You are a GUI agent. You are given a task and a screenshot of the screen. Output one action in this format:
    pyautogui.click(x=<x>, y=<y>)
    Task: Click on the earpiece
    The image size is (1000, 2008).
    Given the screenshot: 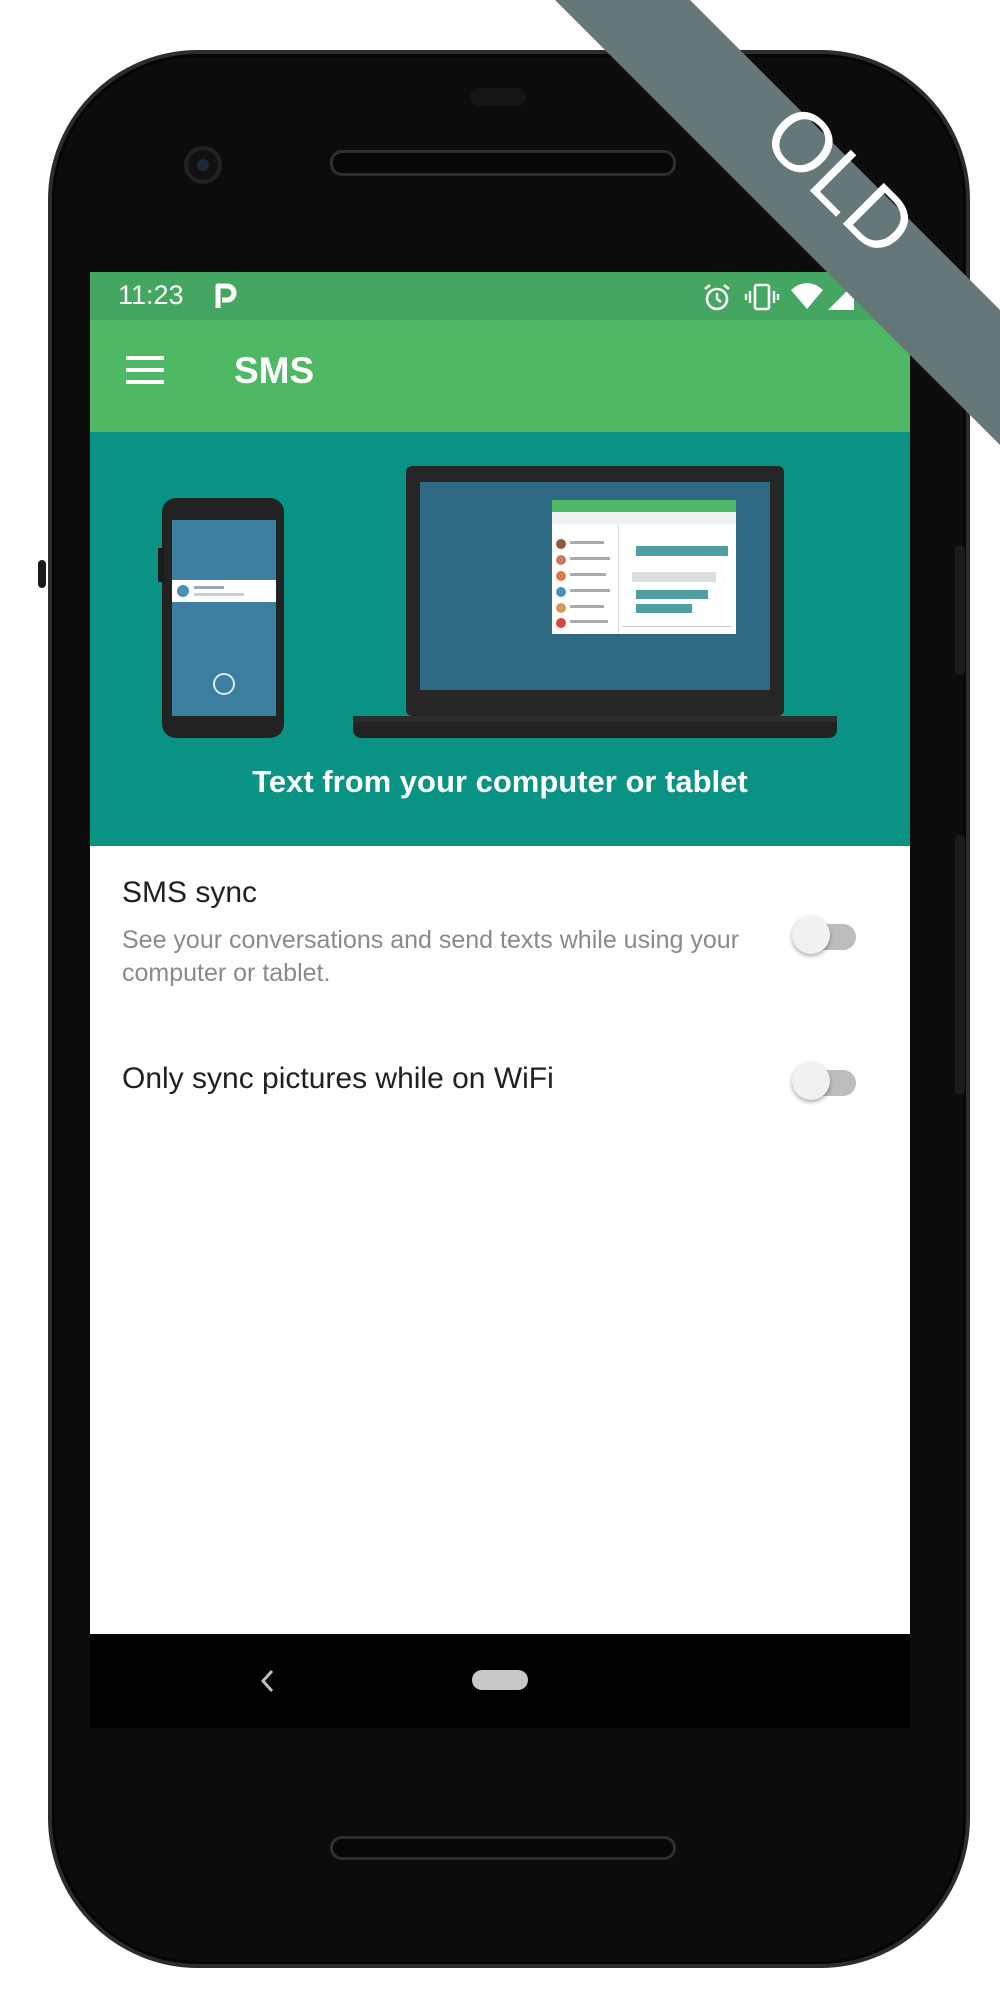 What is the action you would take?
    pyautogui.click(x=498, y=97)
    